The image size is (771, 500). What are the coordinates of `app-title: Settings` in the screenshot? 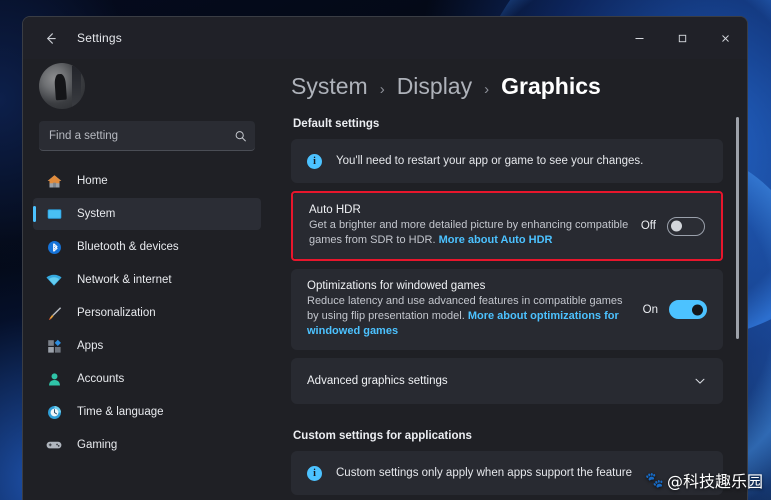 It's located at (99, 38).